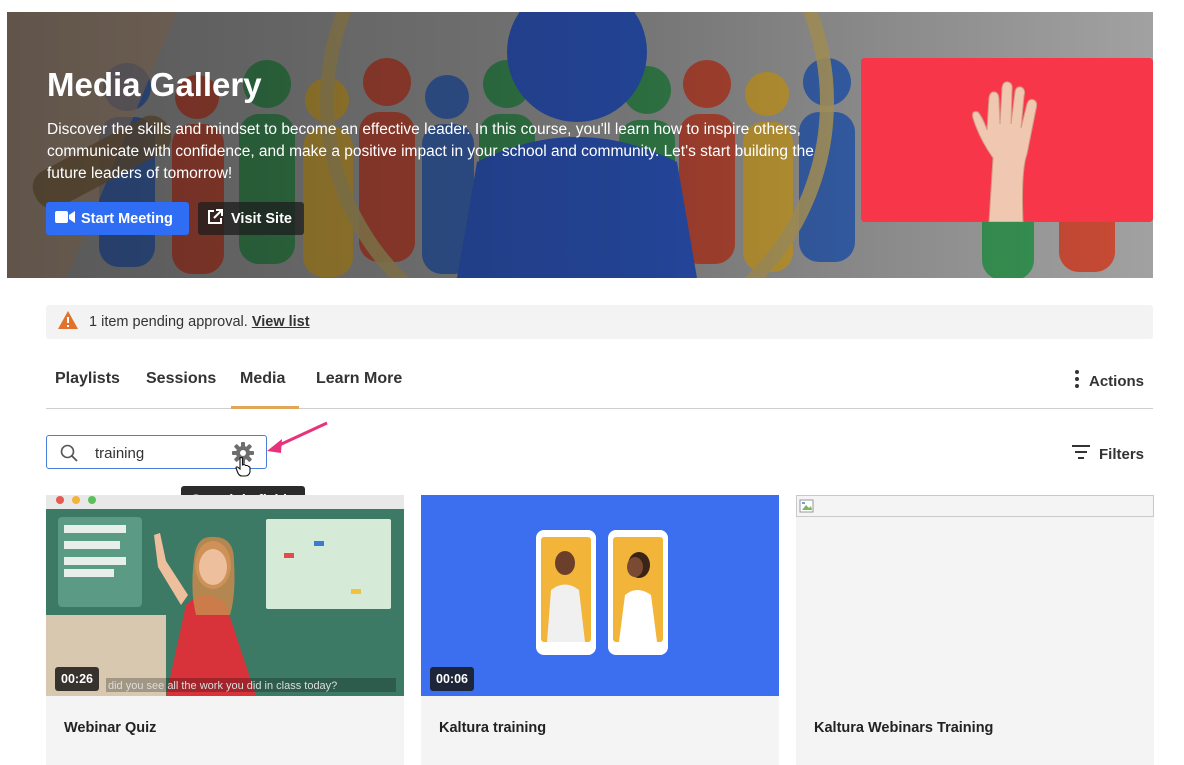 The height and width of the screenshot is (765, 1184). I want to click on duration-badge: 00:26, so click(77, 679).